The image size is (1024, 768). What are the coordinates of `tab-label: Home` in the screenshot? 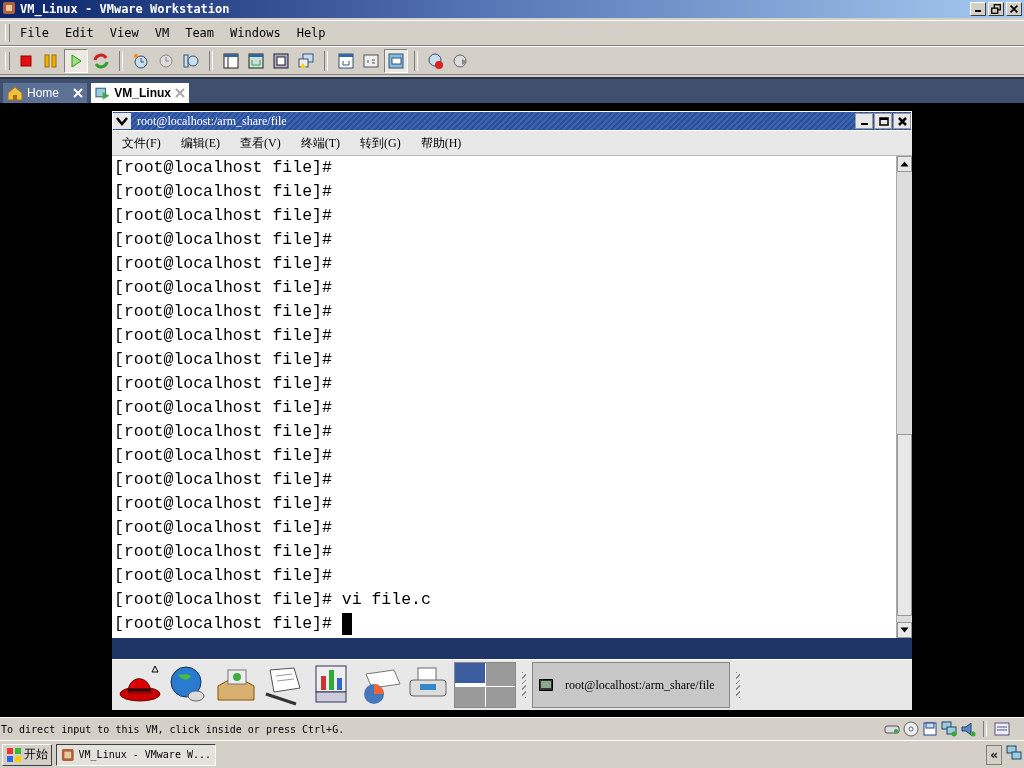 It's located at (43, 93).